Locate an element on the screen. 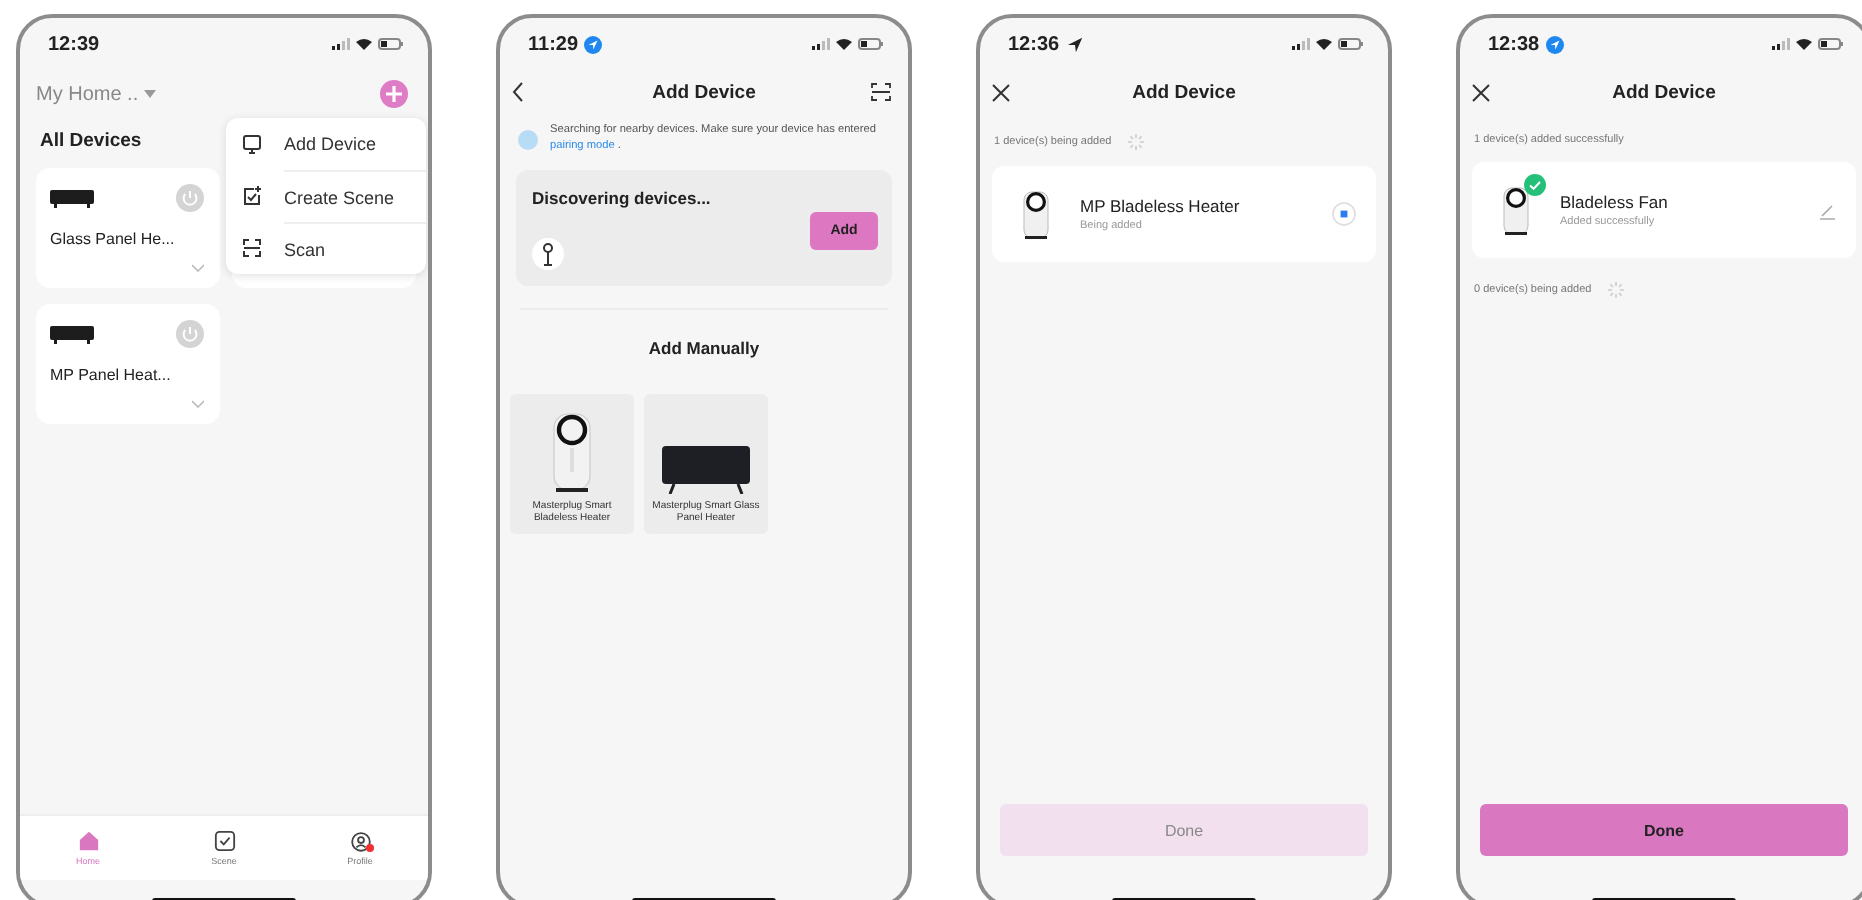  device-name: Bladeless Fan is located at coordinates (1614, 202).